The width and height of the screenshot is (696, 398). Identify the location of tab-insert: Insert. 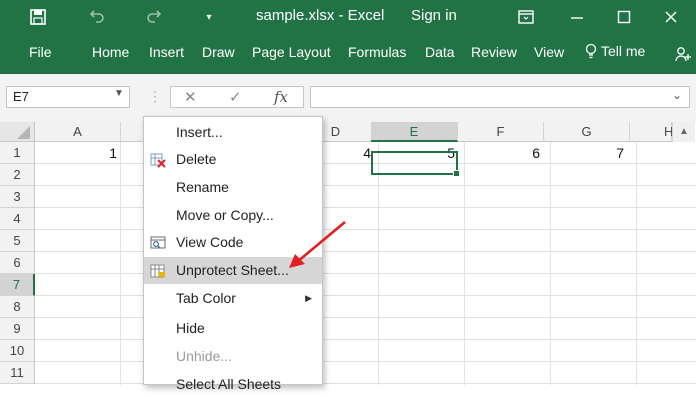
(166, 52).